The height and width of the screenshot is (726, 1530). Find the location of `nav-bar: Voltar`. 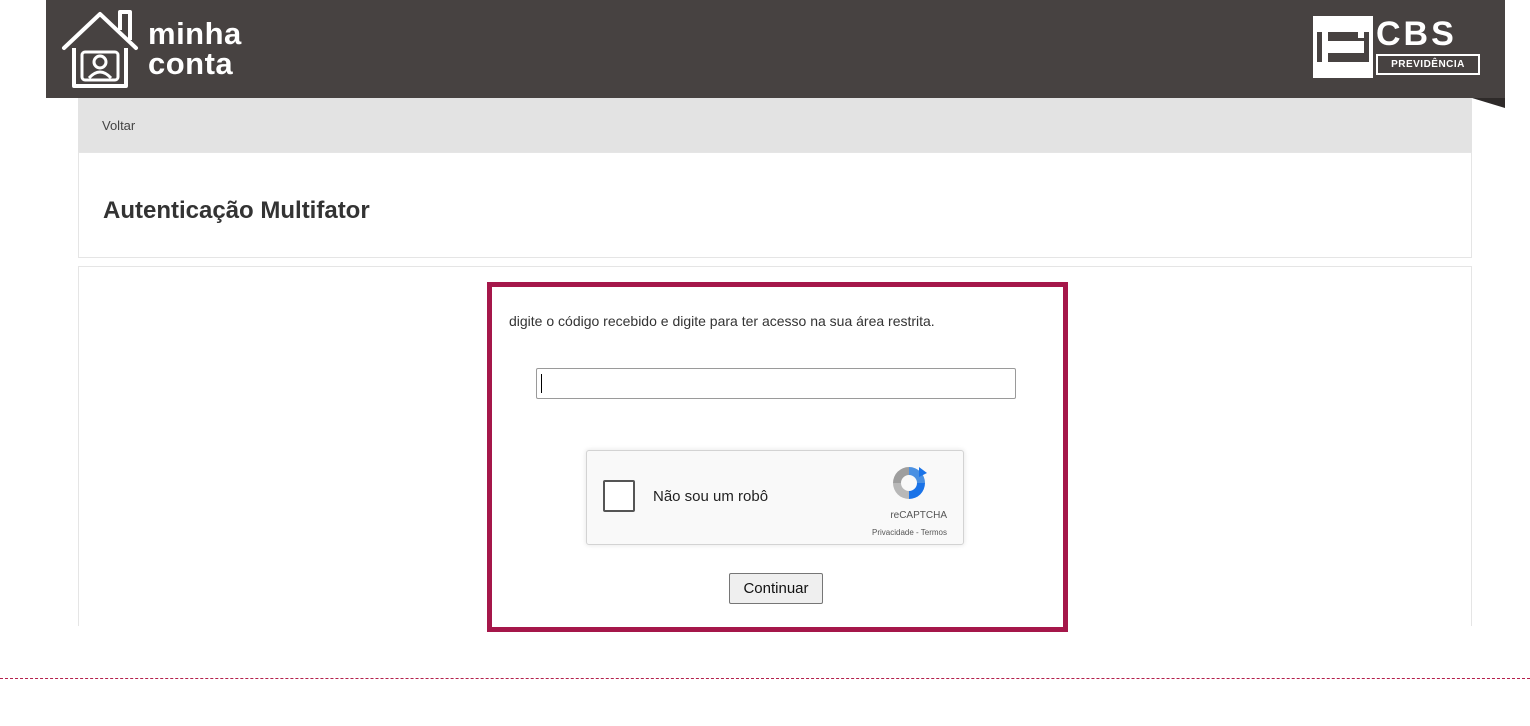

nav-bar: Voltar is located at coordinates (775, 125).